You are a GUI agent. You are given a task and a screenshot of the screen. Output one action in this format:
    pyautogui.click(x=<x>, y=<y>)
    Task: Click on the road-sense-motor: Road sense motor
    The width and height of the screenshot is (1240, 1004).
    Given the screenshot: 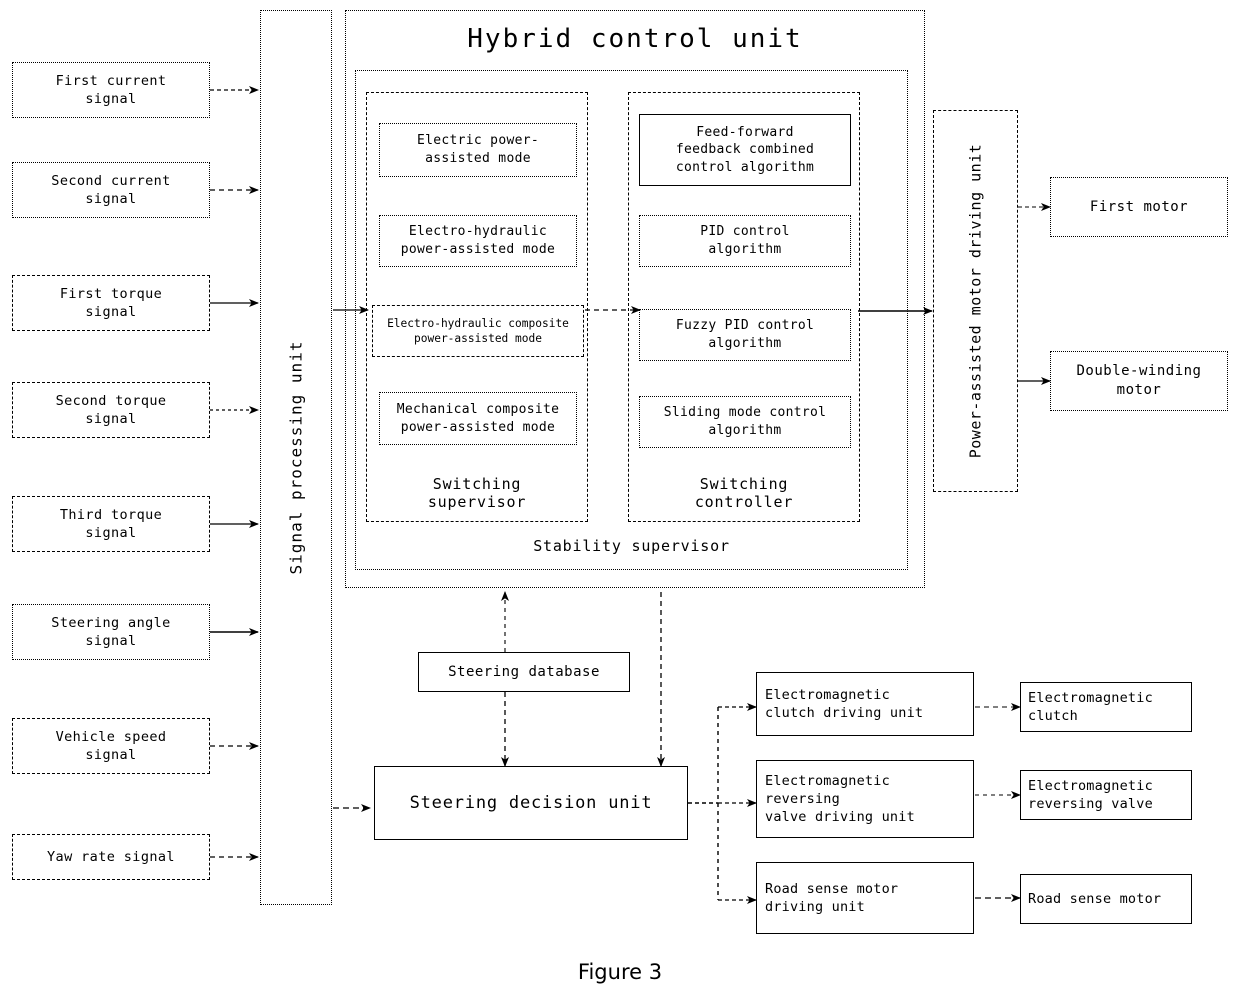 What is the action you would take?
    pyautogui.click(x=1106, y=899)
    